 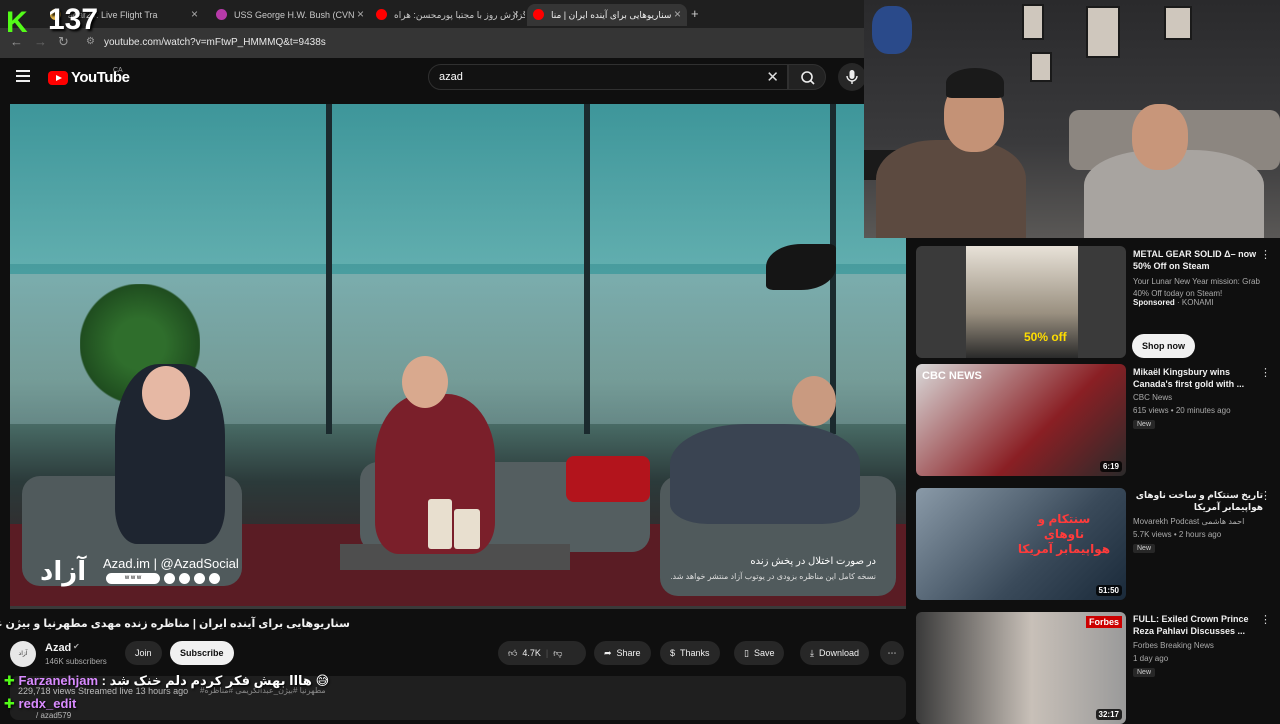 What do you see at coordinates (812, 652) in the screenshot?
I see `download-icon: ⤓` at bounding box center [812, 652].